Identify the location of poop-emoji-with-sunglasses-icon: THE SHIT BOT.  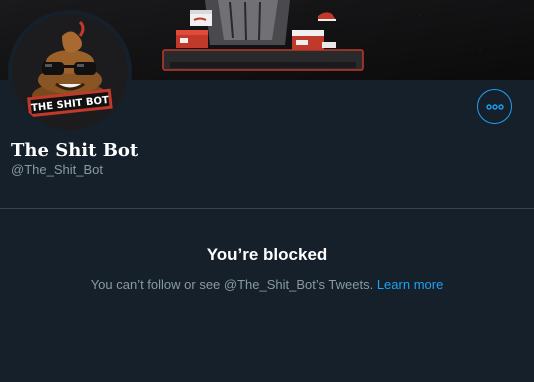
(70, 72).